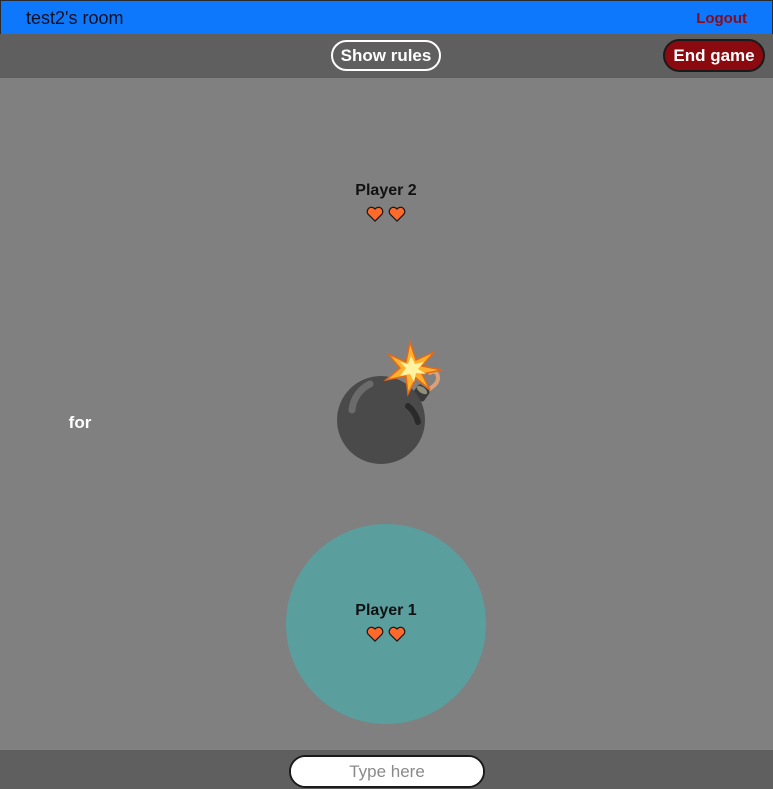 The width and height of the screenshot is (773, 789). Describe the element at coordinates (714, 55) in the screenshot. I see `end-game-button: End game` at that location.